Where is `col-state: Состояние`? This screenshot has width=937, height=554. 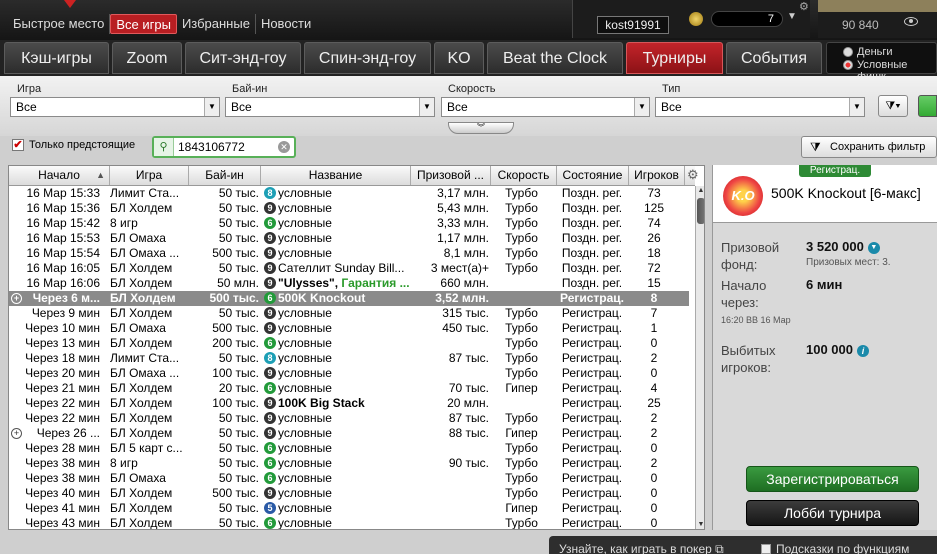 col-state: Состояние is located at coordinates (593, 175).